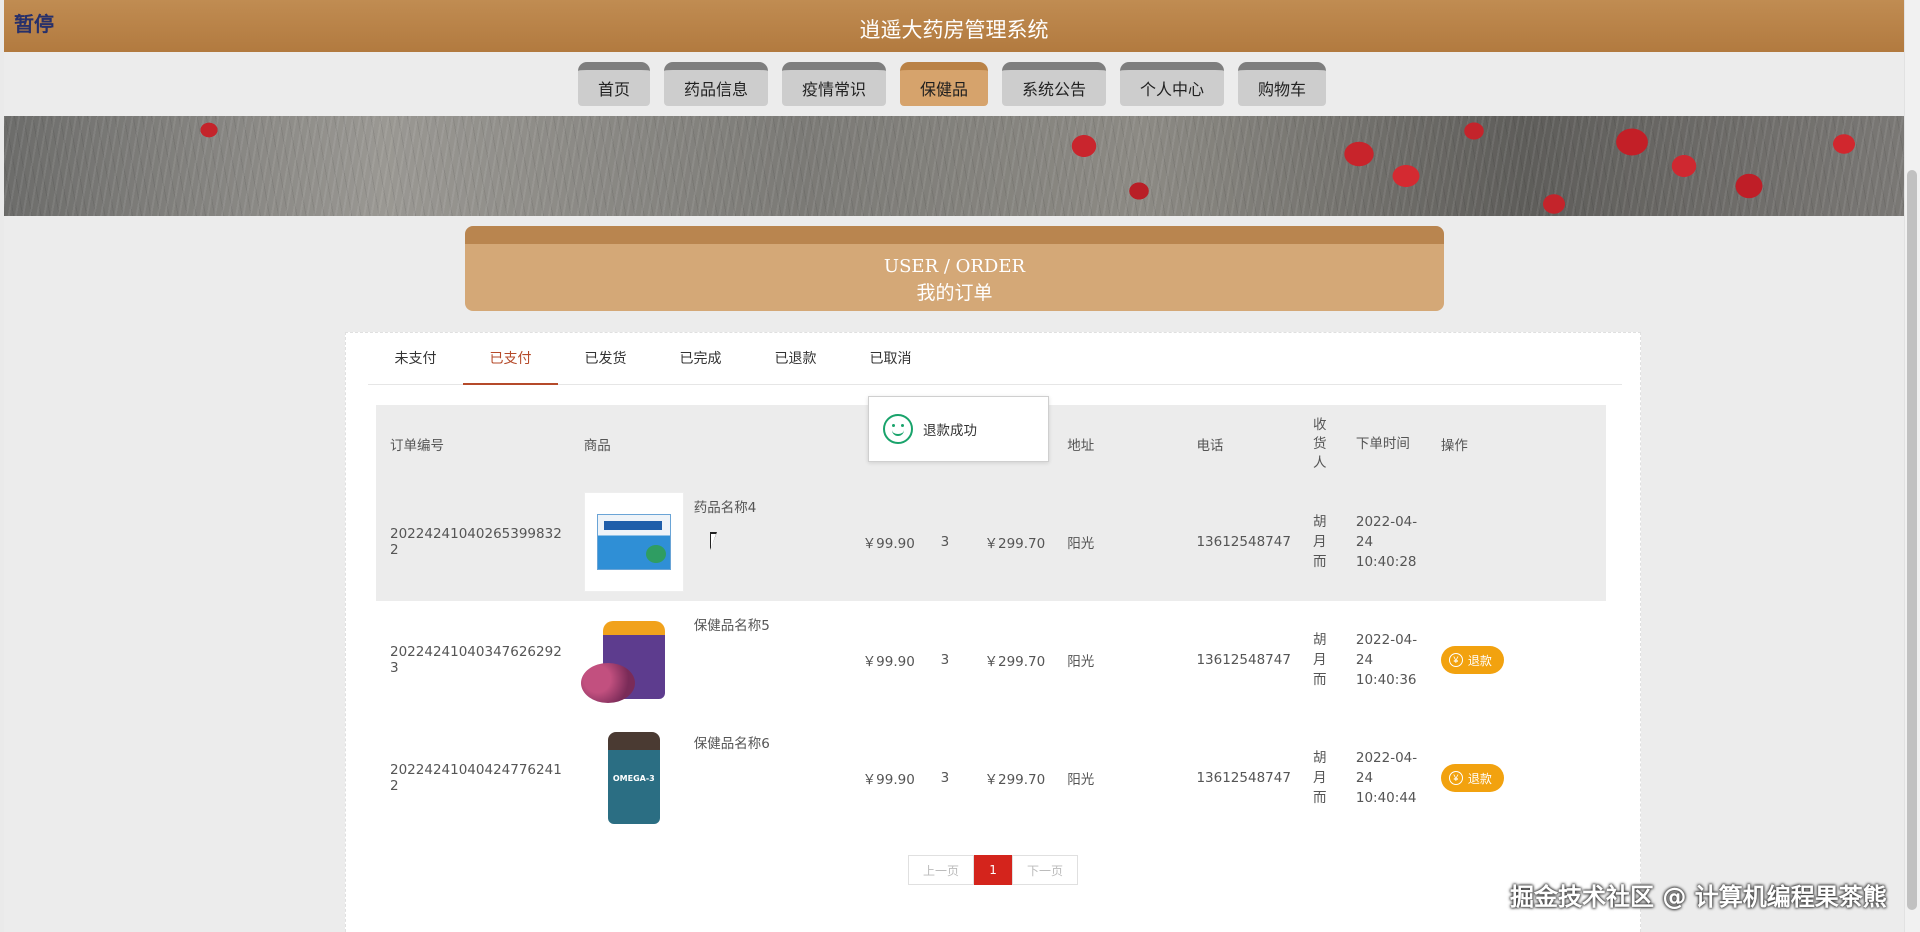 This screenshot has height=932, width=1920. I want to click on nav-item-drug-info: 药品信息, so click(715, 84).